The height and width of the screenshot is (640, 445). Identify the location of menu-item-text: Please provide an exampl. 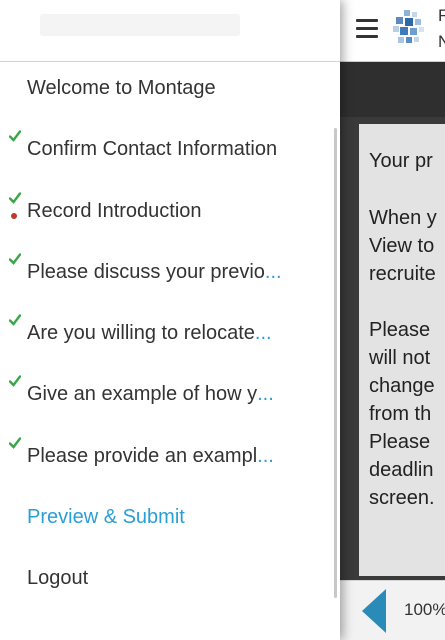
(142, 455).